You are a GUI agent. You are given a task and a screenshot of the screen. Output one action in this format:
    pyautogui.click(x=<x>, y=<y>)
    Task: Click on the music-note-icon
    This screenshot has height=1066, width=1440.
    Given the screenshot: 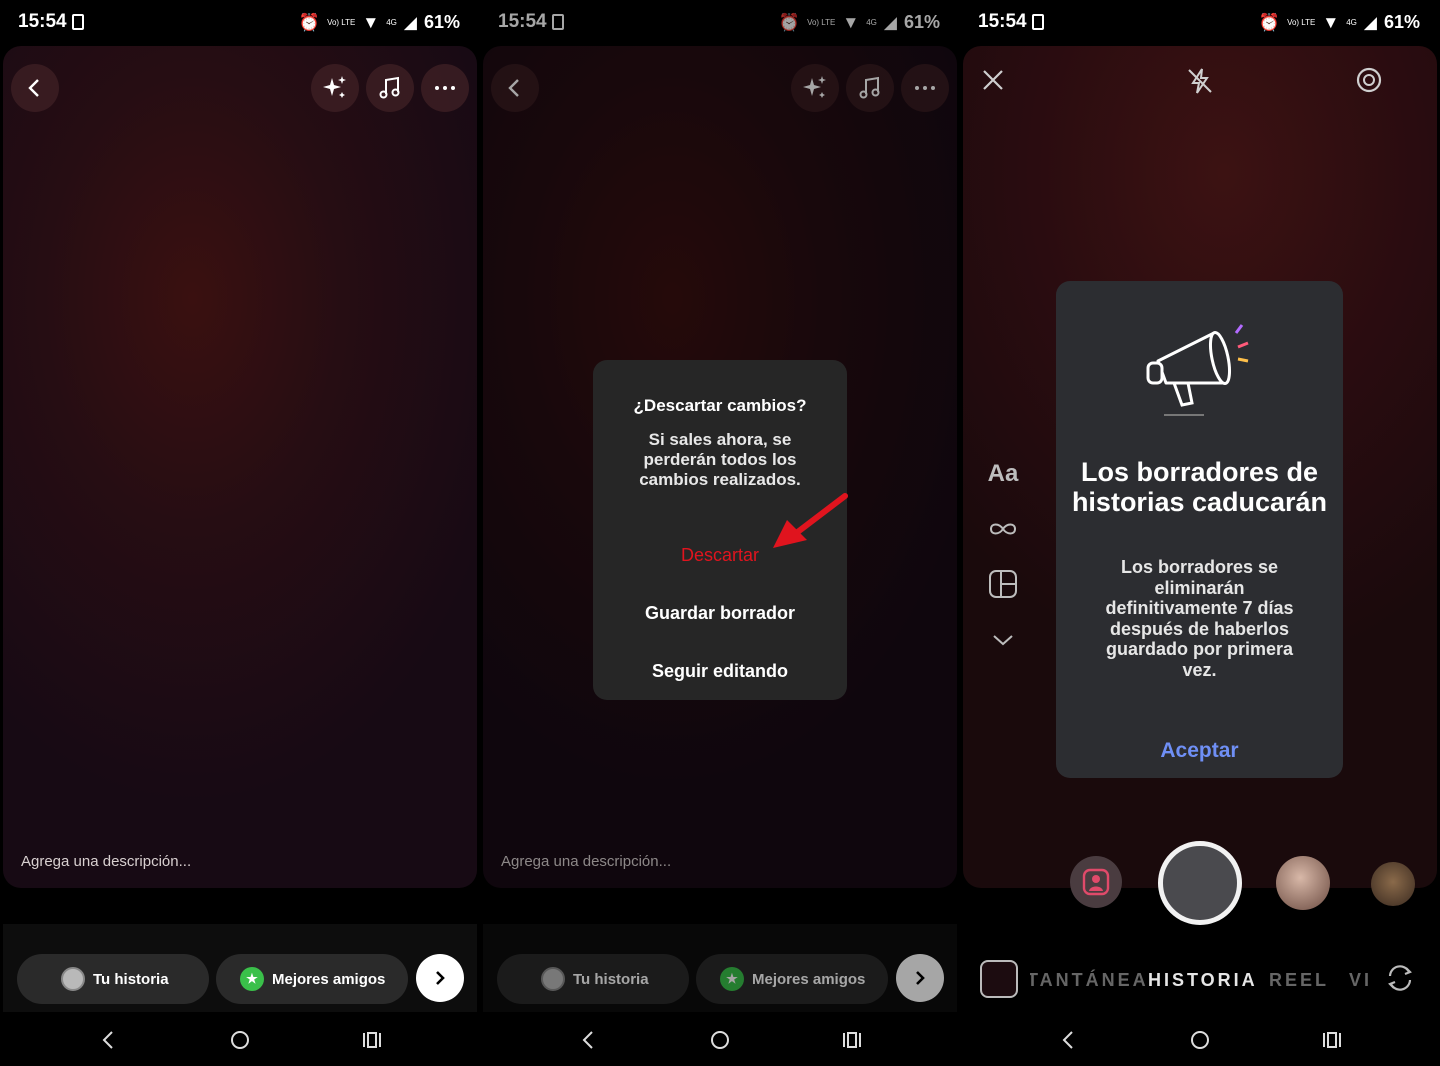 What is the action you would take?
    pyautogui.click(x=389, y=87)
    